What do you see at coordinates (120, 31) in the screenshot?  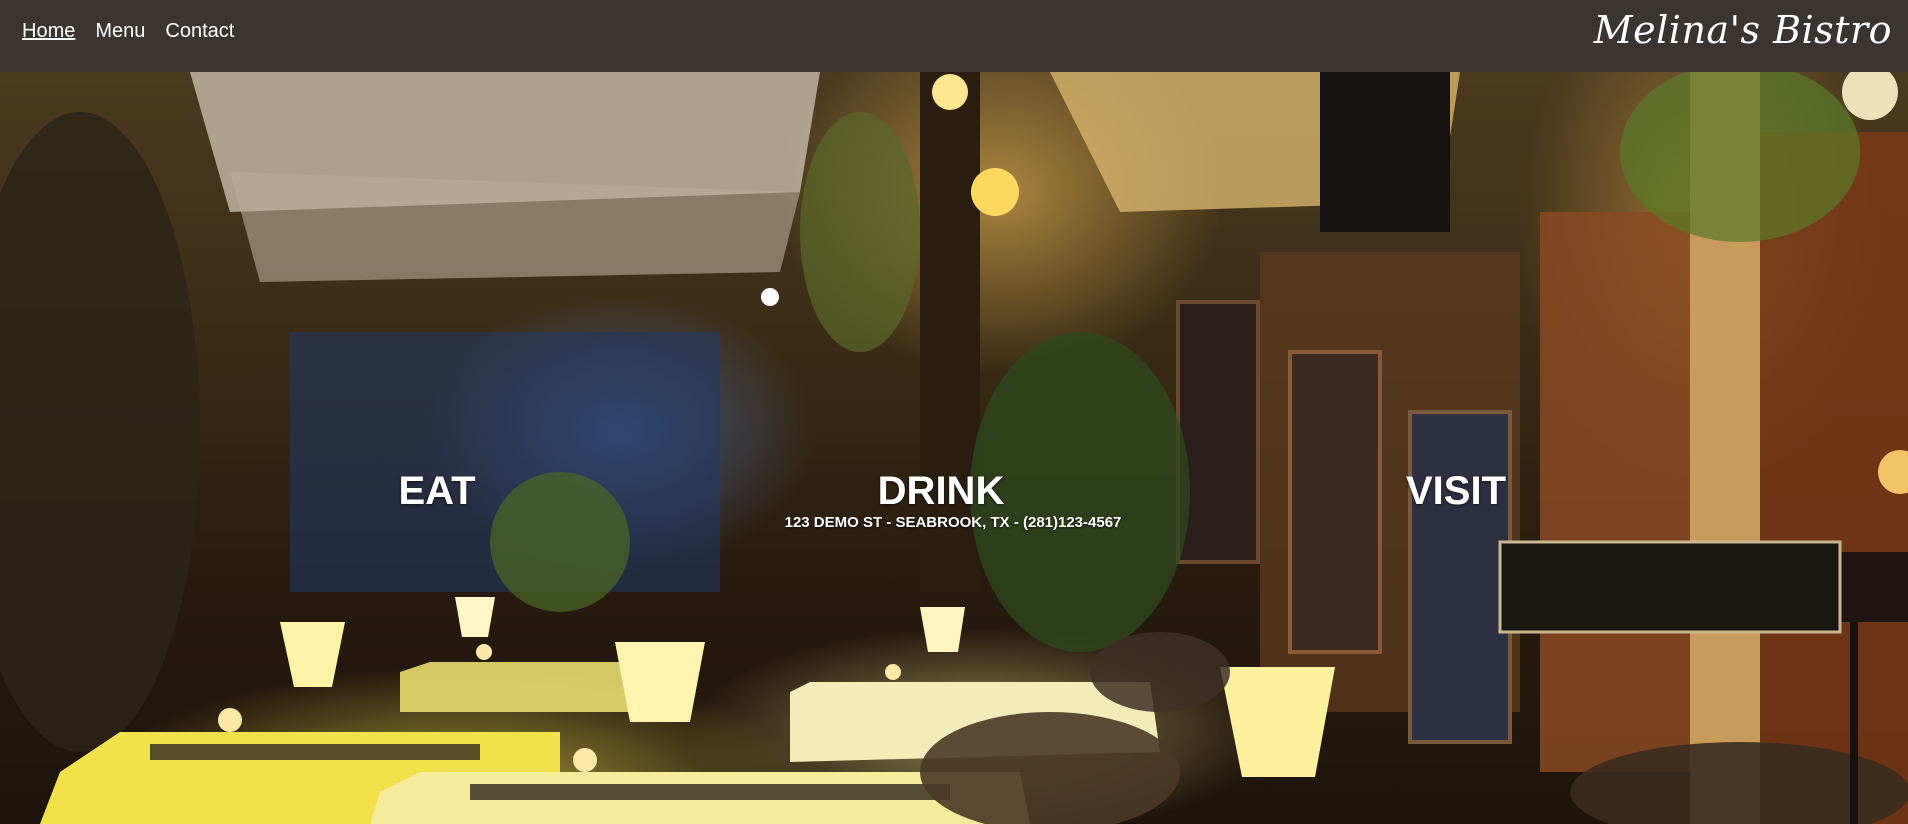 I see `nav-menu-link: Menu` at bounding box center [120, 31].